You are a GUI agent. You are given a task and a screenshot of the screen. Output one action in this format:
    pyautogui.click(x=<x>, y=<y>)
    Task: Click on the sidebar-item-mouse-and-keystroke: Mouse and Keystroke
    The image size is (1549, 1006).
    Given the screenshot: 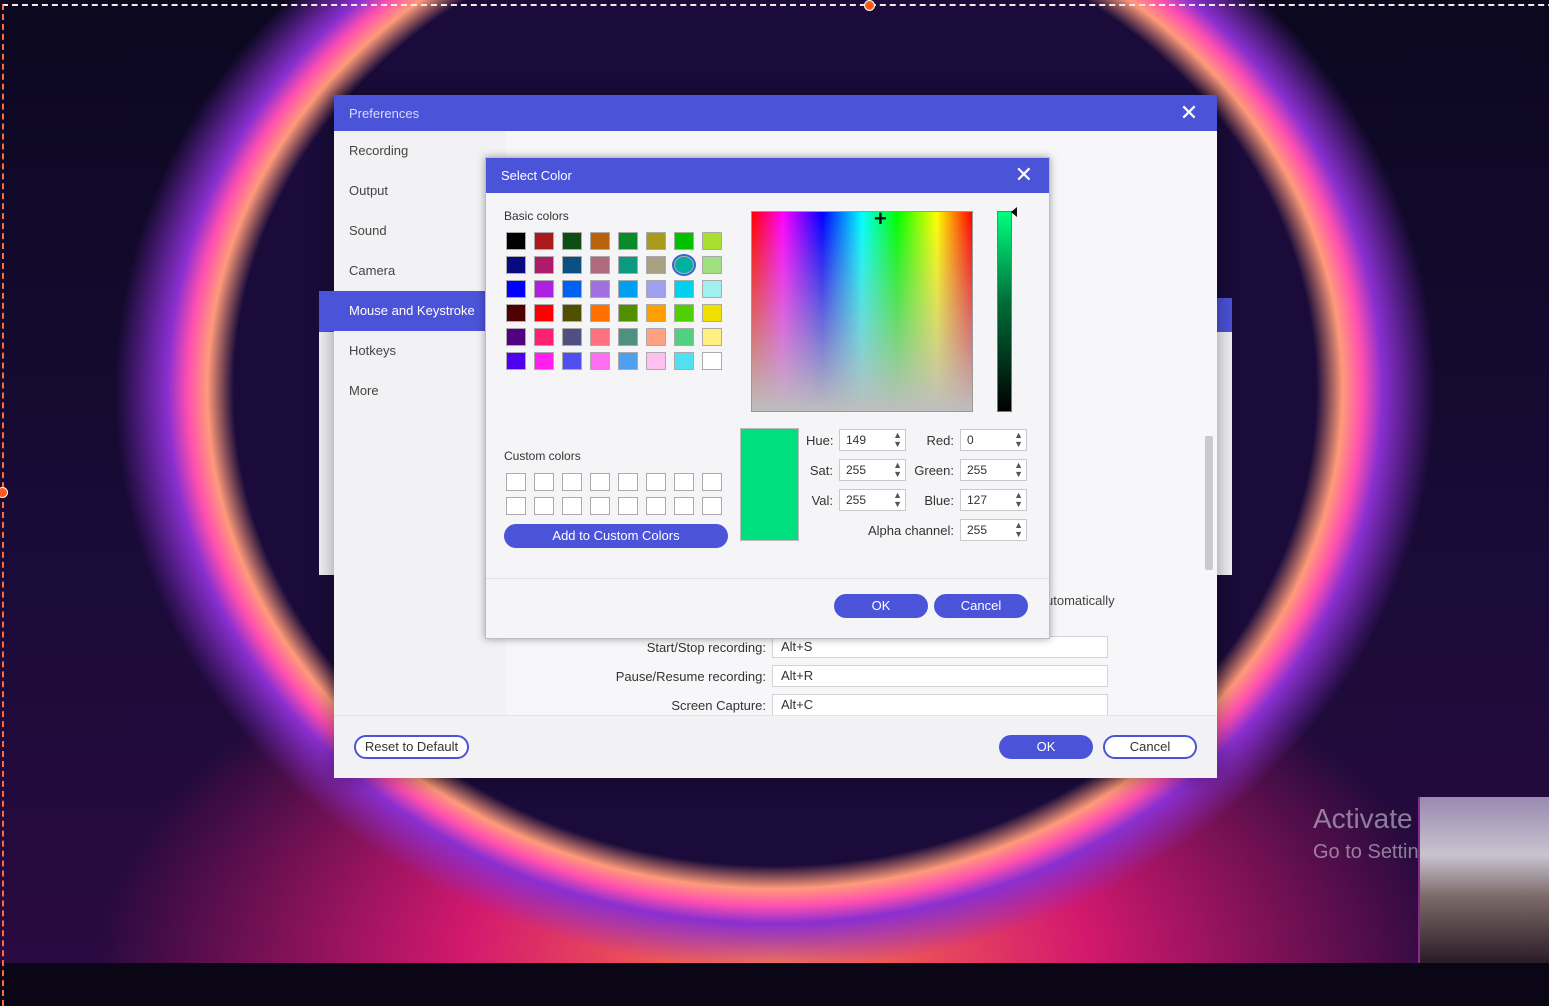 What is the action you would take?
    pyautogui.click(x=412, y=311)
    